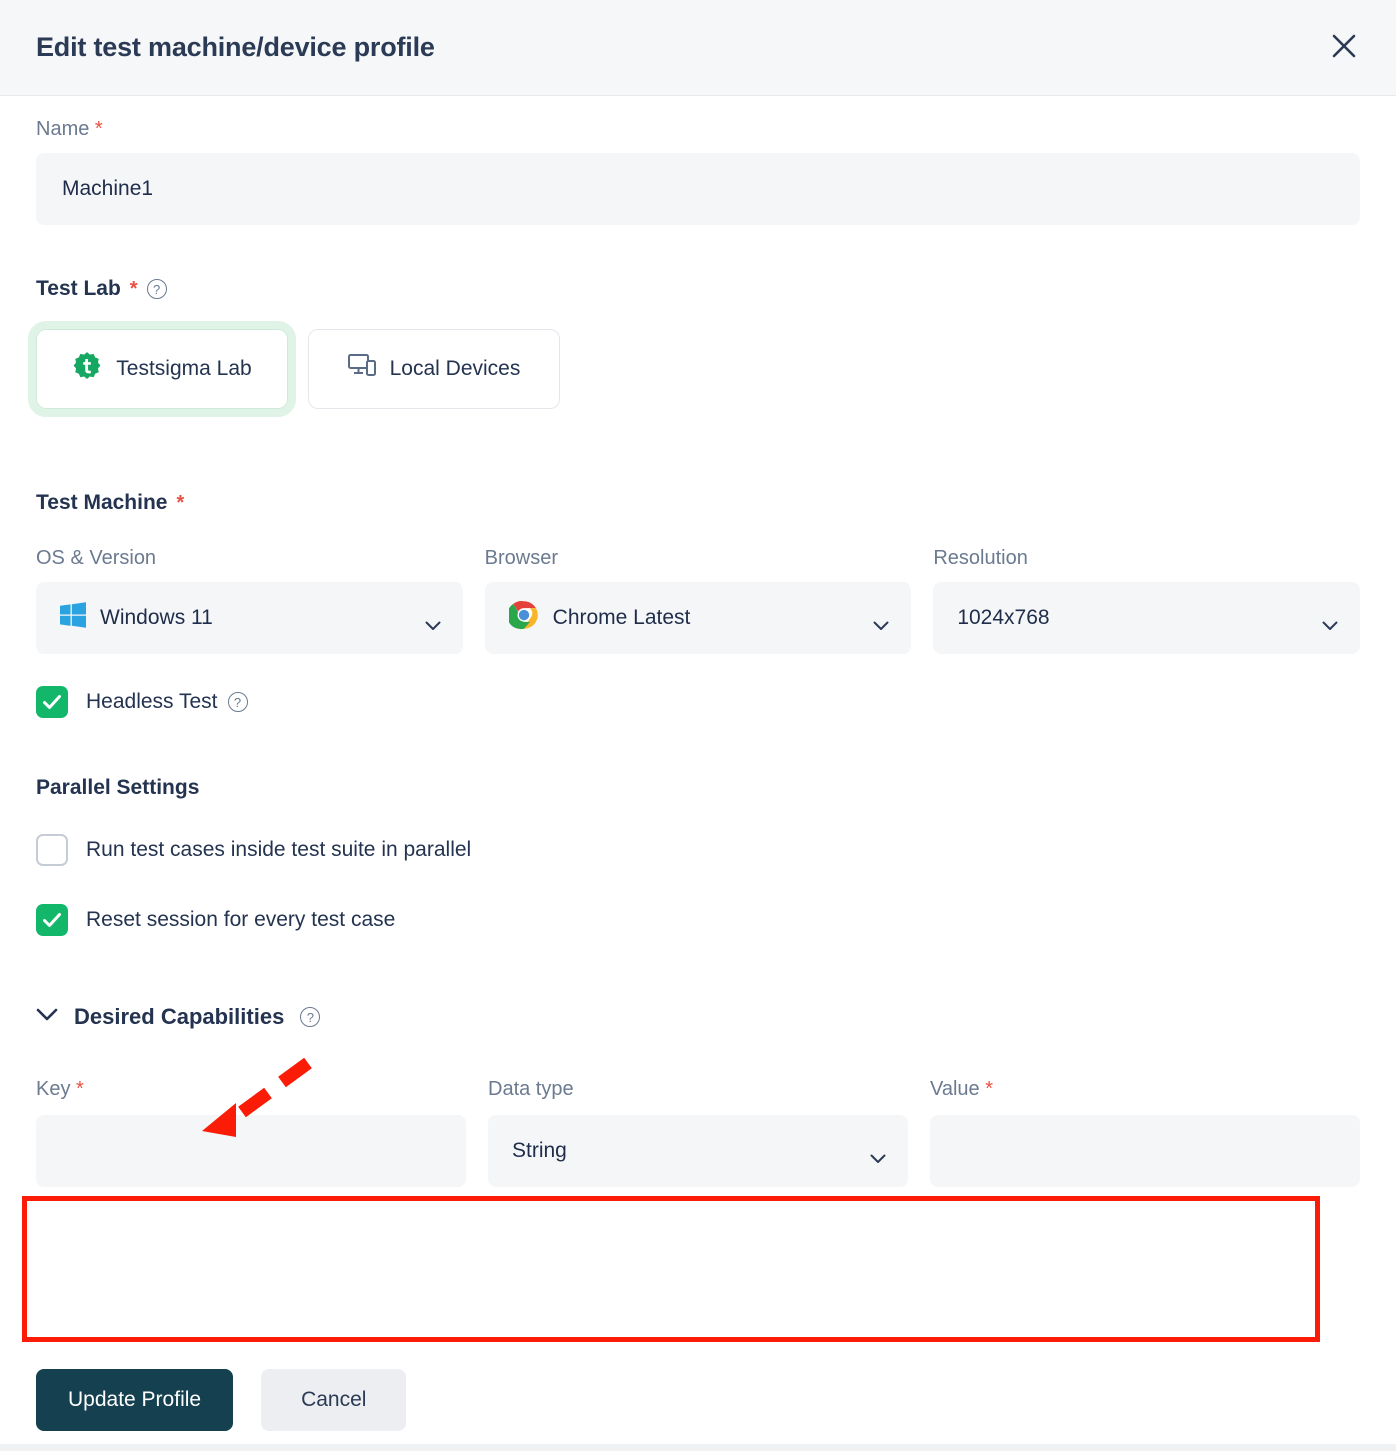 This screenshot has width=1396, height=1451. I want to click on windows-logo-icon, so click(73, 618).